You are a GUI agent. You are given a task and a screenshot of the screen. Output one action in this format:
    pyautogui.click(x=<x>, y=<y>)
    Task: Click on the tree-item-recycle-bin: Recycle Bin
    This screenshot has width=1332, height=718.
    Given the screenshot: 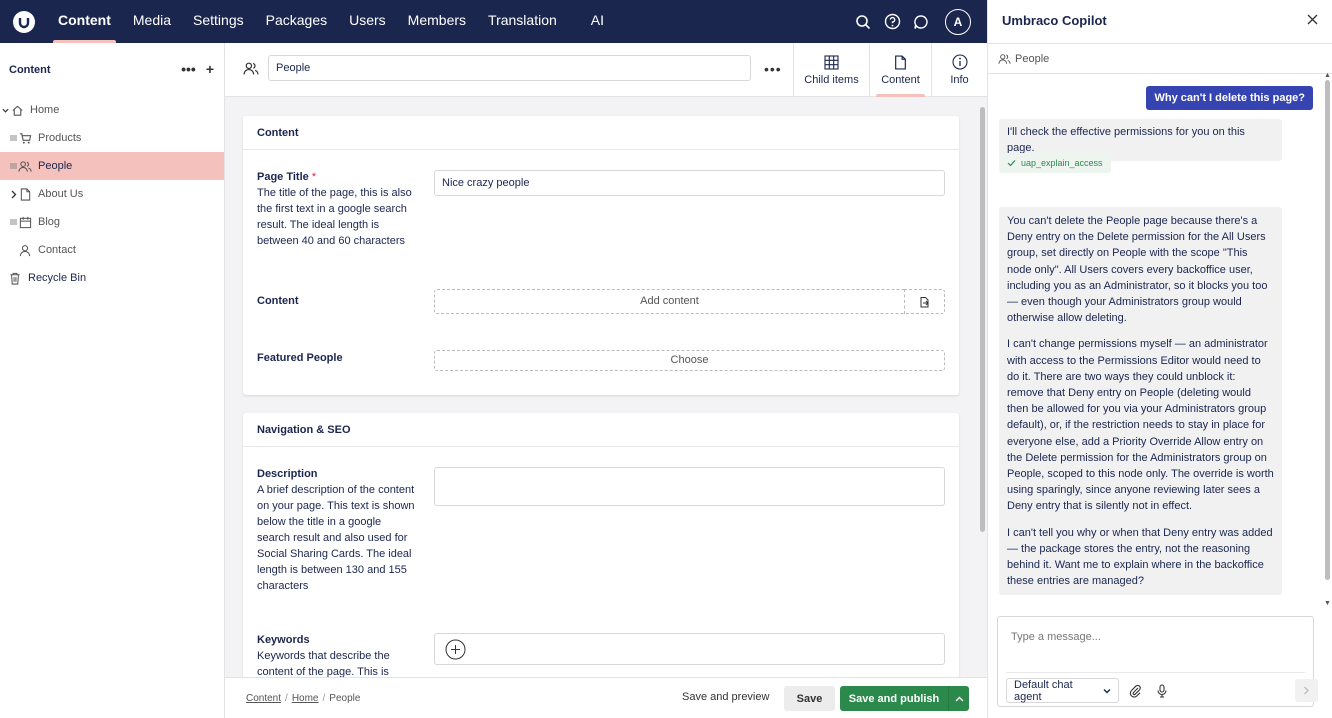 What is the action you would take?
    pyautogui.click(x=112, y=278)
    